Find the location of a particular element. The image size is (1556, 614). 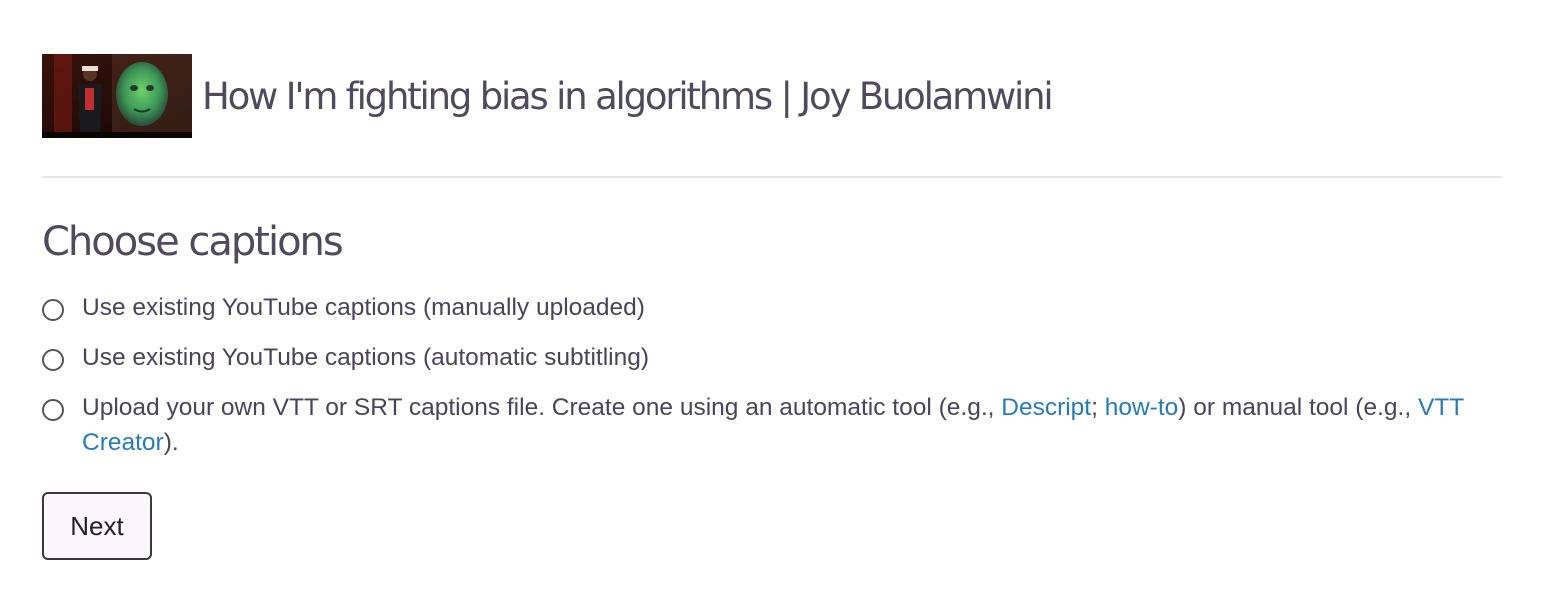

section-title: Choose captions is located at coordinates (193, 242).